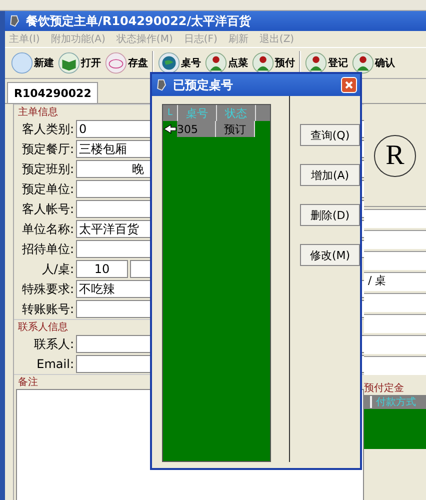 Image resolution: width=426 pixels, height=500 pixels. Describe the element at coordinates (47, 309) in the screenshot. I see `field-label: 转账账号:` at that location.